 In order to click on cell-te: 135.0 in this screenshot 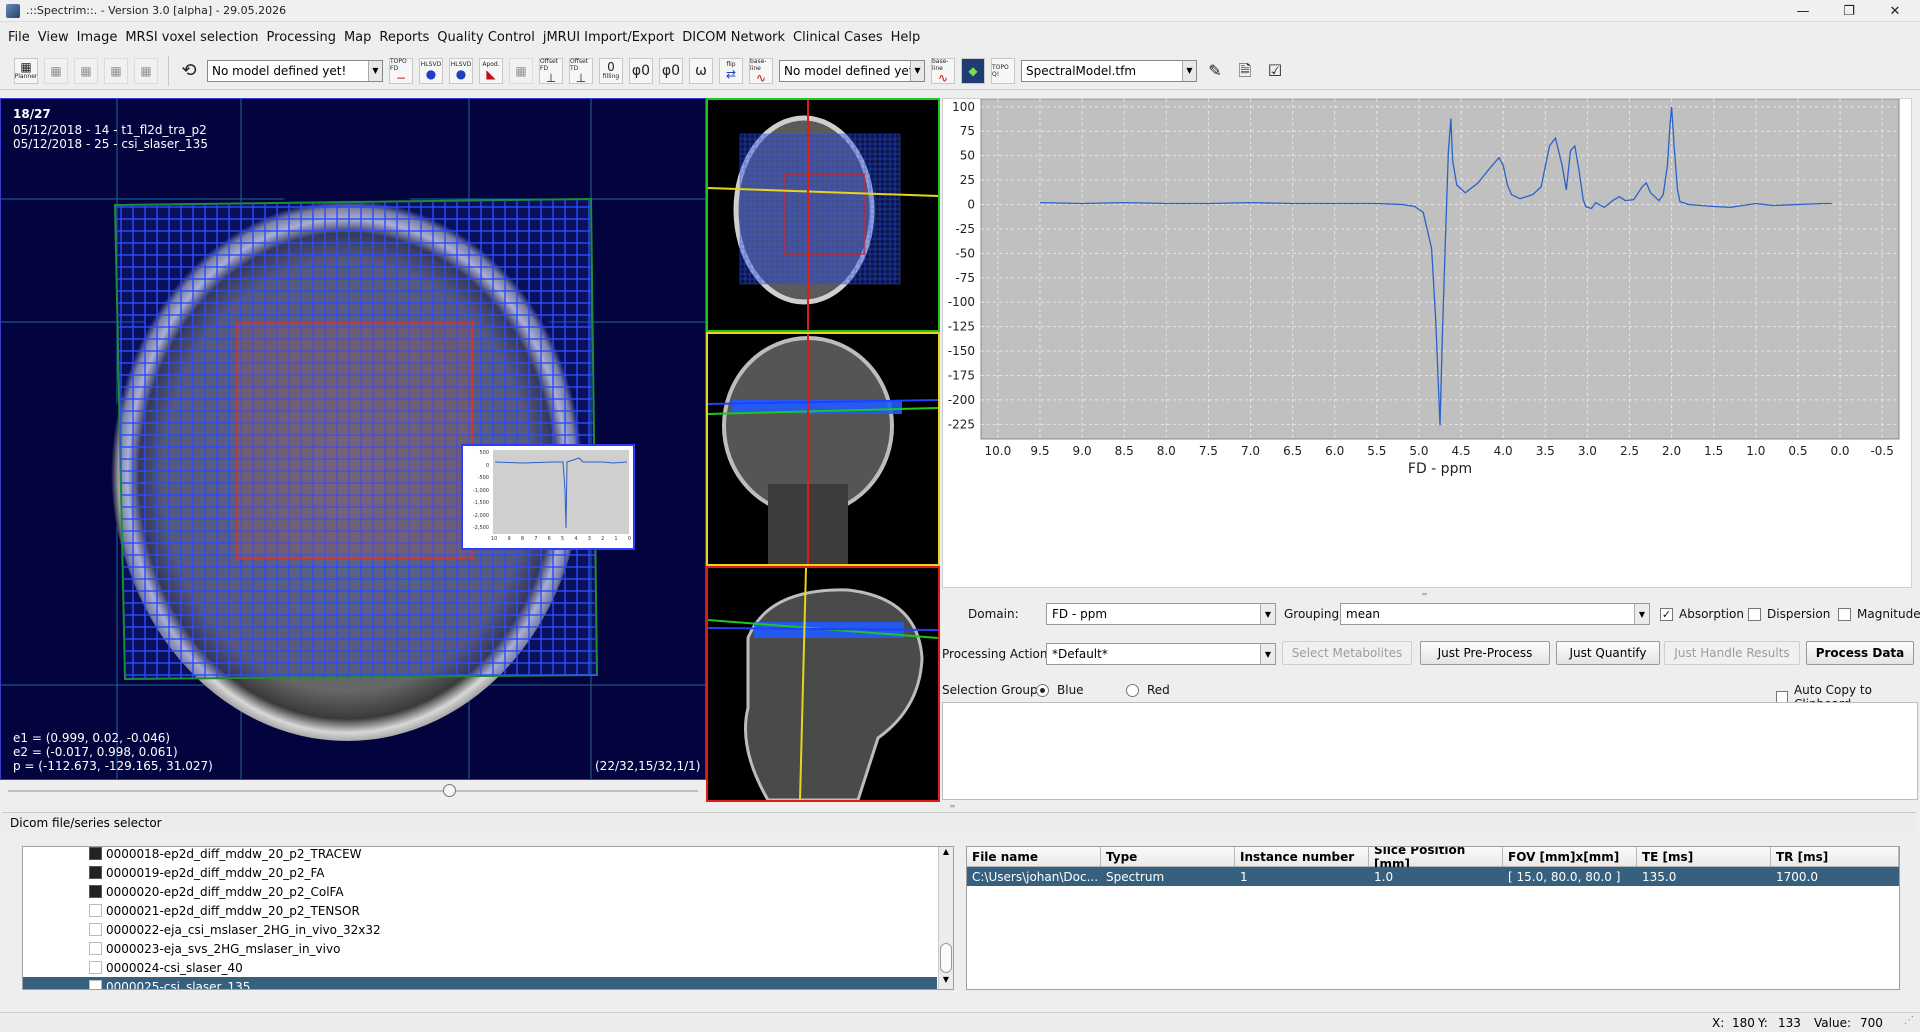, I will do `click(1704, 876)`.